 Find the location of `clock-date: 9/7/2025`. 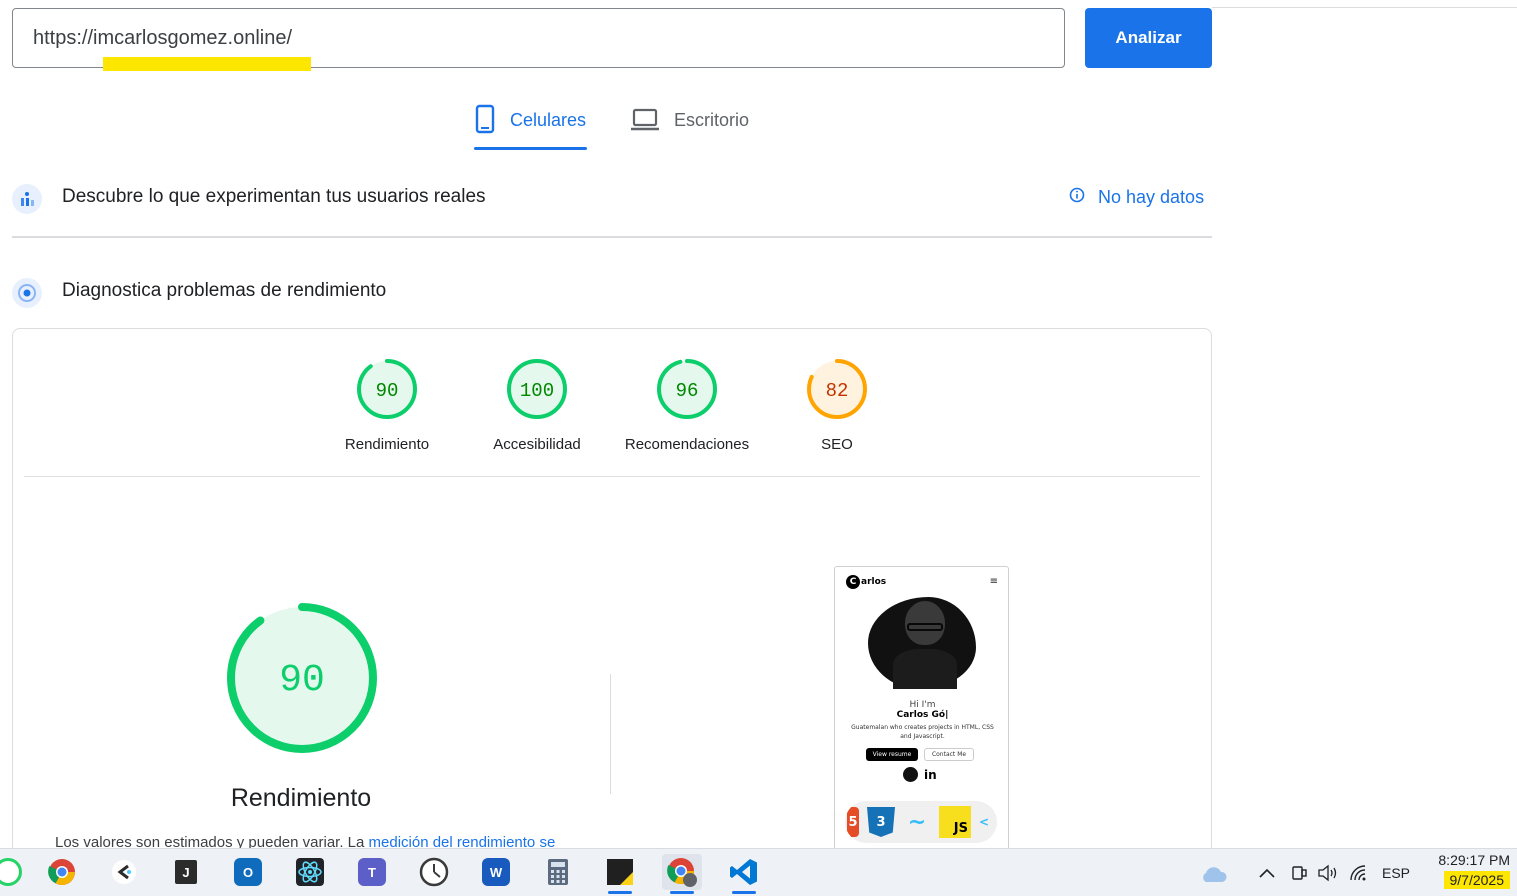

clock-date: 9/7/2025 is located at coordinates (1476, 880).